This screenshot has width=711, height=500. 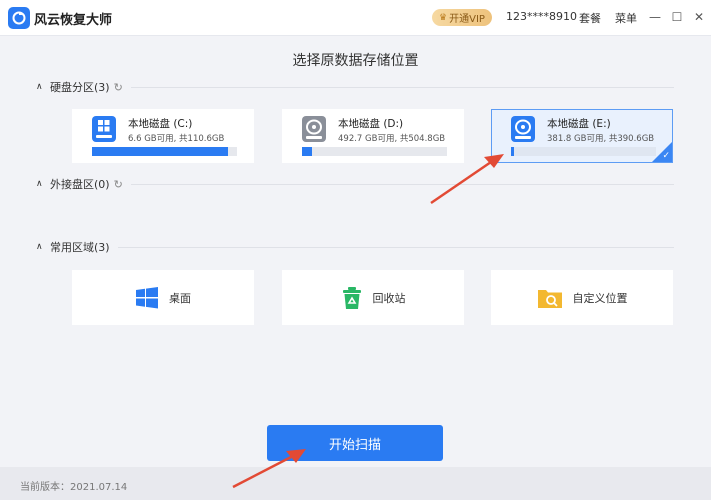 What do you see at coordinates (355, 18) in the screenshot?
I see `title-bar: 风云恢复大师 ♛ 开通VIP 123****8910 套餐 菜单 — ☐ ✕` at bounding box center [355, 18].